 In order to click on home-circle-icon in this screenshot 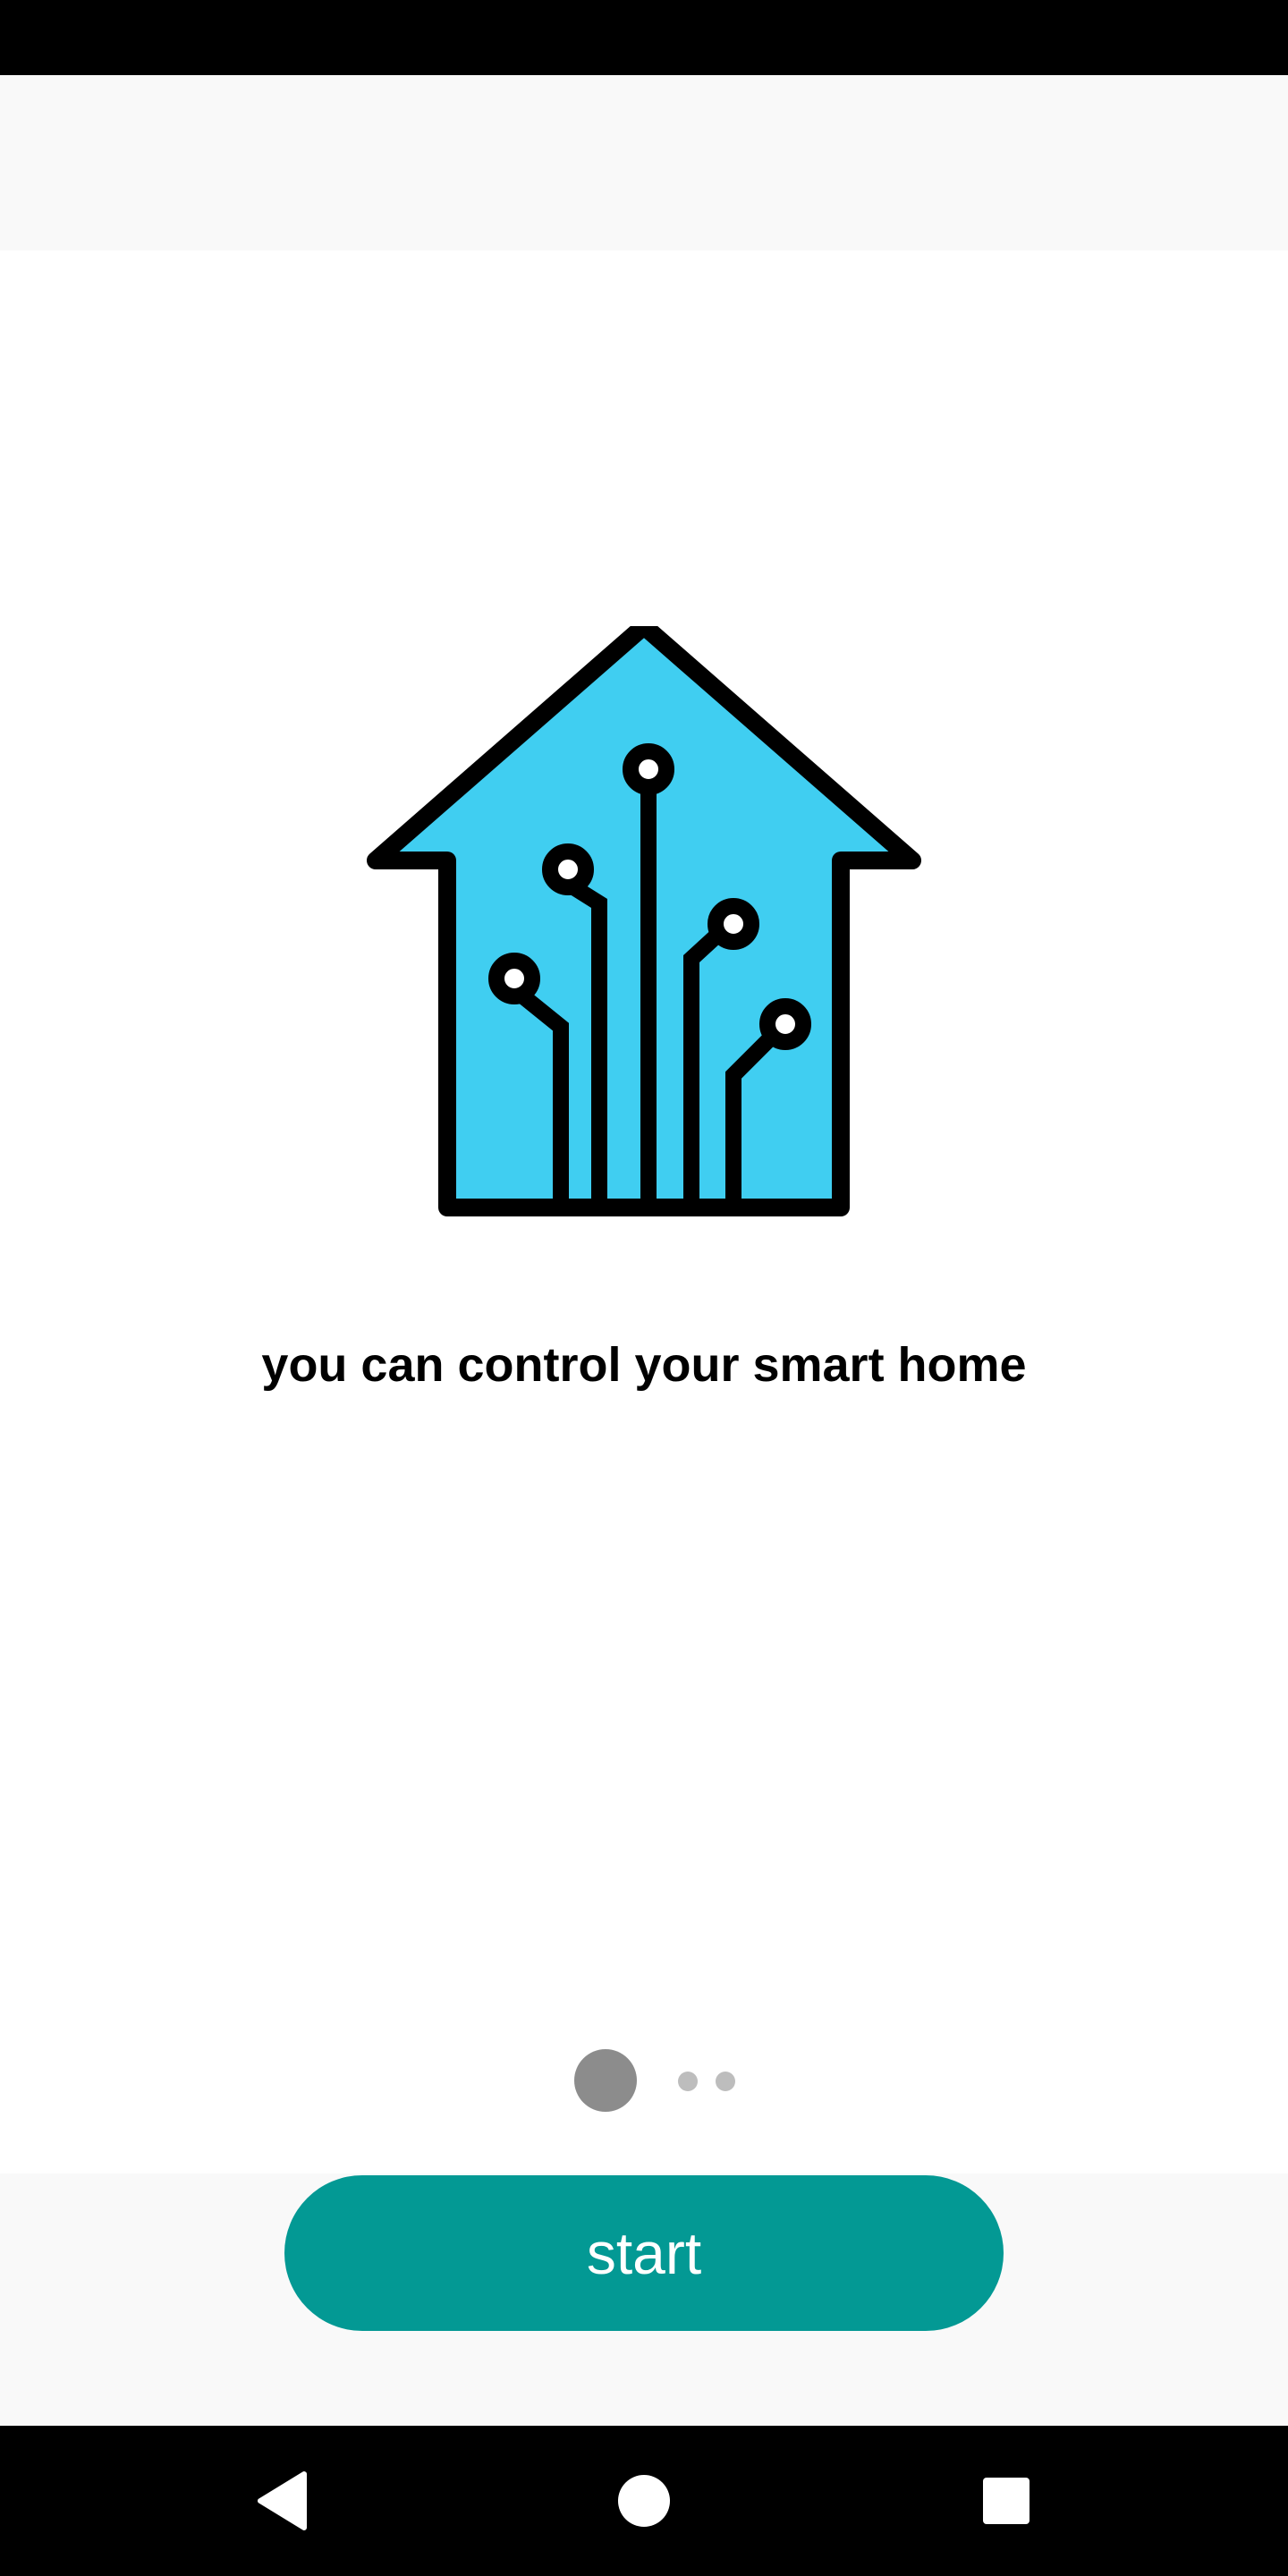, I will do `click(644, 2501)`.